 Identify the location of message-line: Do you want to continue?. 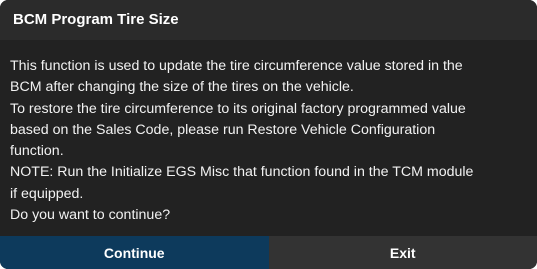
(90, 215).